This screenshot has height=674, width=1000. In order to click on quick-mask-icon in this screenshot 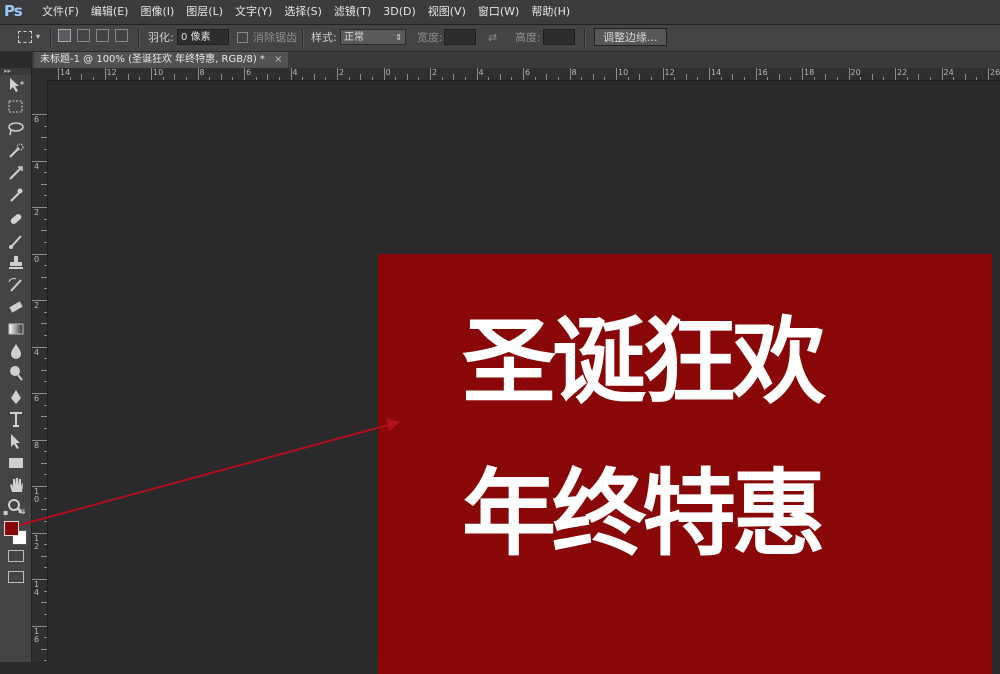, I will do `click(16, 556)`.